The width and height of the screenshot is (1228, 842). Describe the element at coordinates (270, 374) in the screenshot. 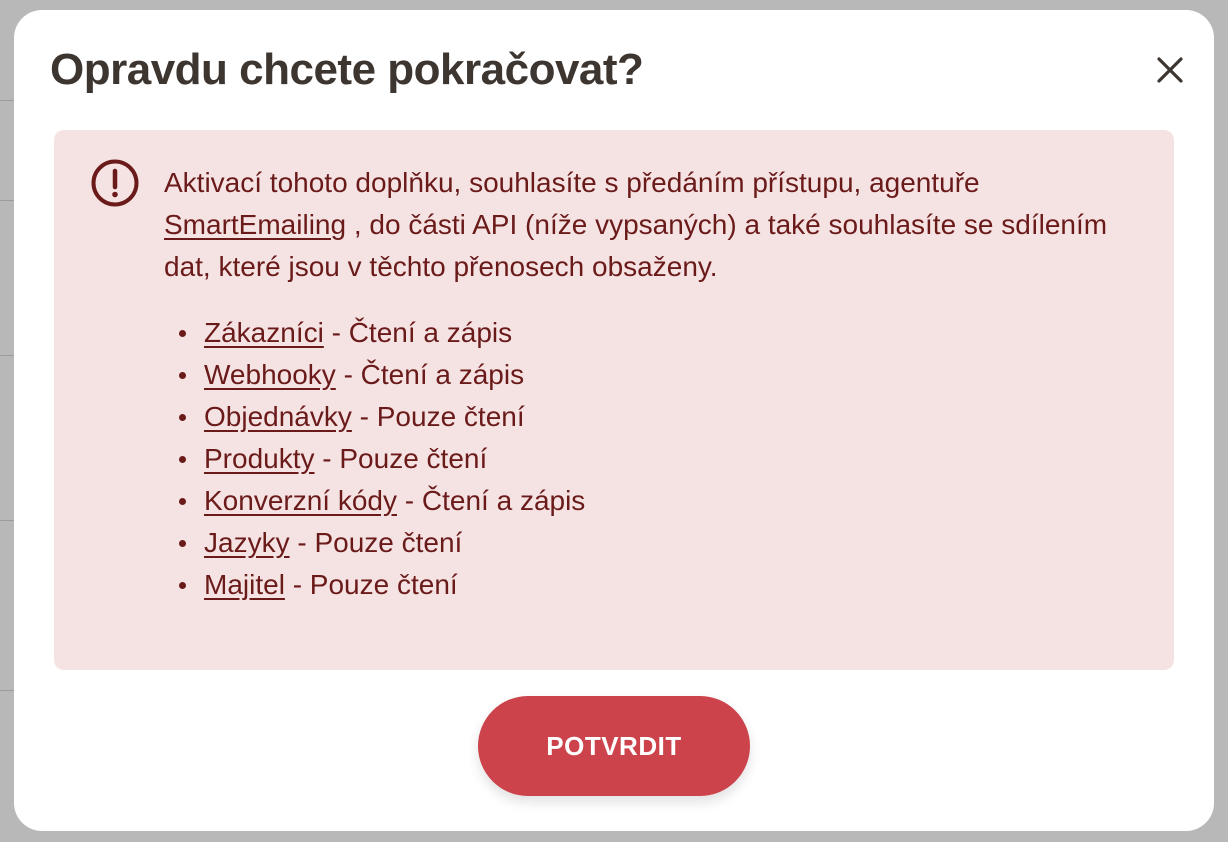

I see `permission-link-webhooky: Webhooky` at that location.